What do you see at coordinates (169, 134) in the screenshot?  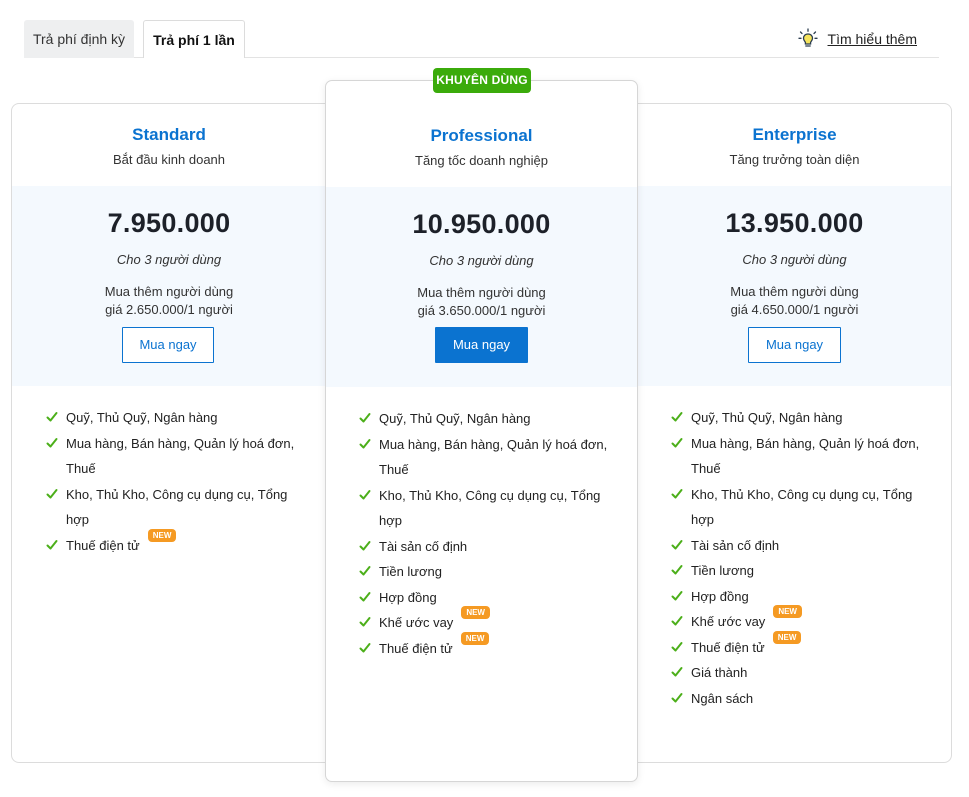 I see `plan-name: Standard` at bounding box center [169, 134].